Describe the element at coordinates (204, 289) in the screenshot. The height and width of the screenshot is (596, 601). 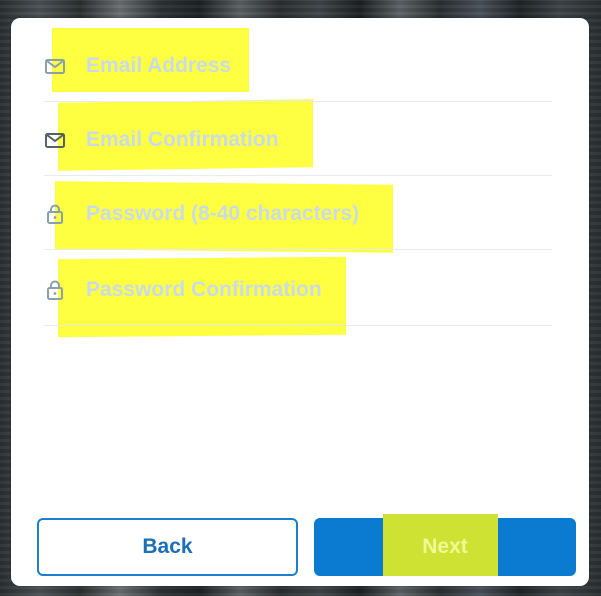
I see `password-confirmation-placeholder: Password Confirmation` at that location.